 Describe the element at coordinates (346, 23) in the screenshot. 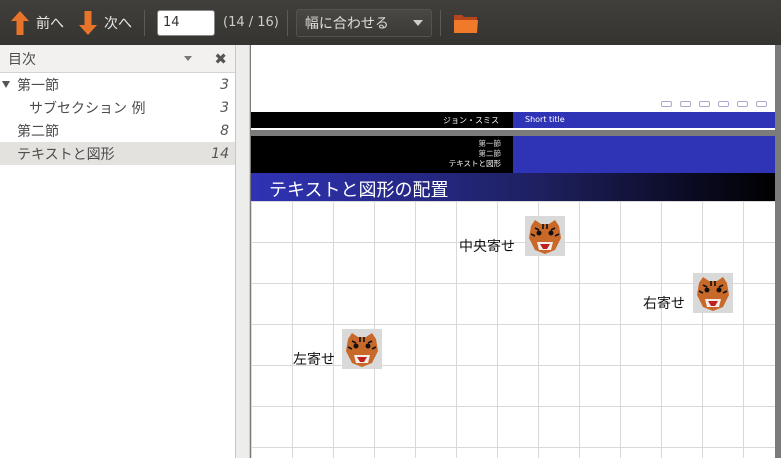

I see `zoom-value: 幅に合わせる` at that location.